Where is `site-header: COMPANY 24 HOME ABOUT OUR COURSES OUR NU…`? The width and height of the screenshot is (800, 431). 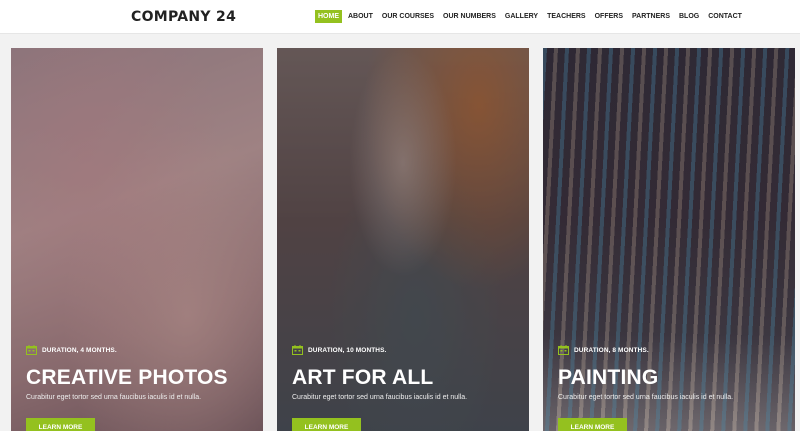
site-header: COMPANY 24 HOME ABOUT OUR COURSES OUR NU… is located at coordinates (400, 17).